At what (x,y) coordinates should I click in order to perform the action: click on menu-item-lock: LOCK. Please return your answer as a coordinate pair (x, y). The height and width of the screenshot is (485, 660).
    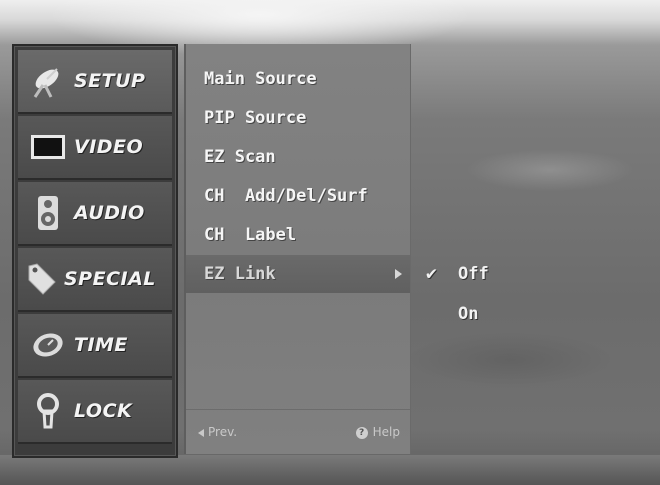
    Looking at the image, I should click on (95, 412).